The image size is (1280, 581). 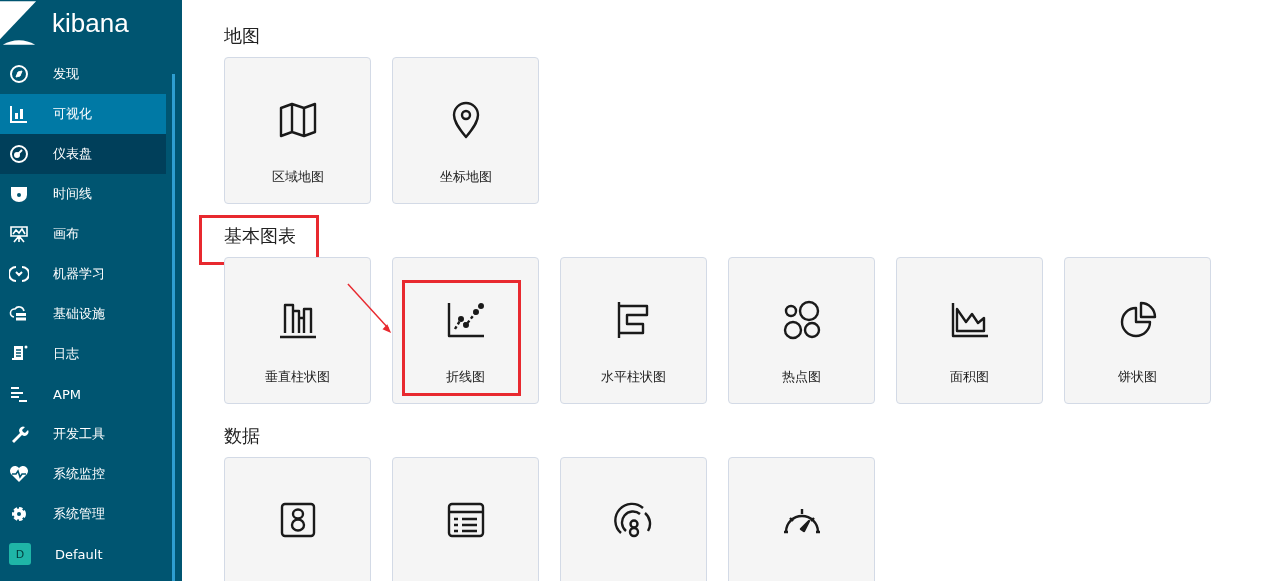 I want to click on visualization-tile: 坐标地图, so click(x=465, y=130).